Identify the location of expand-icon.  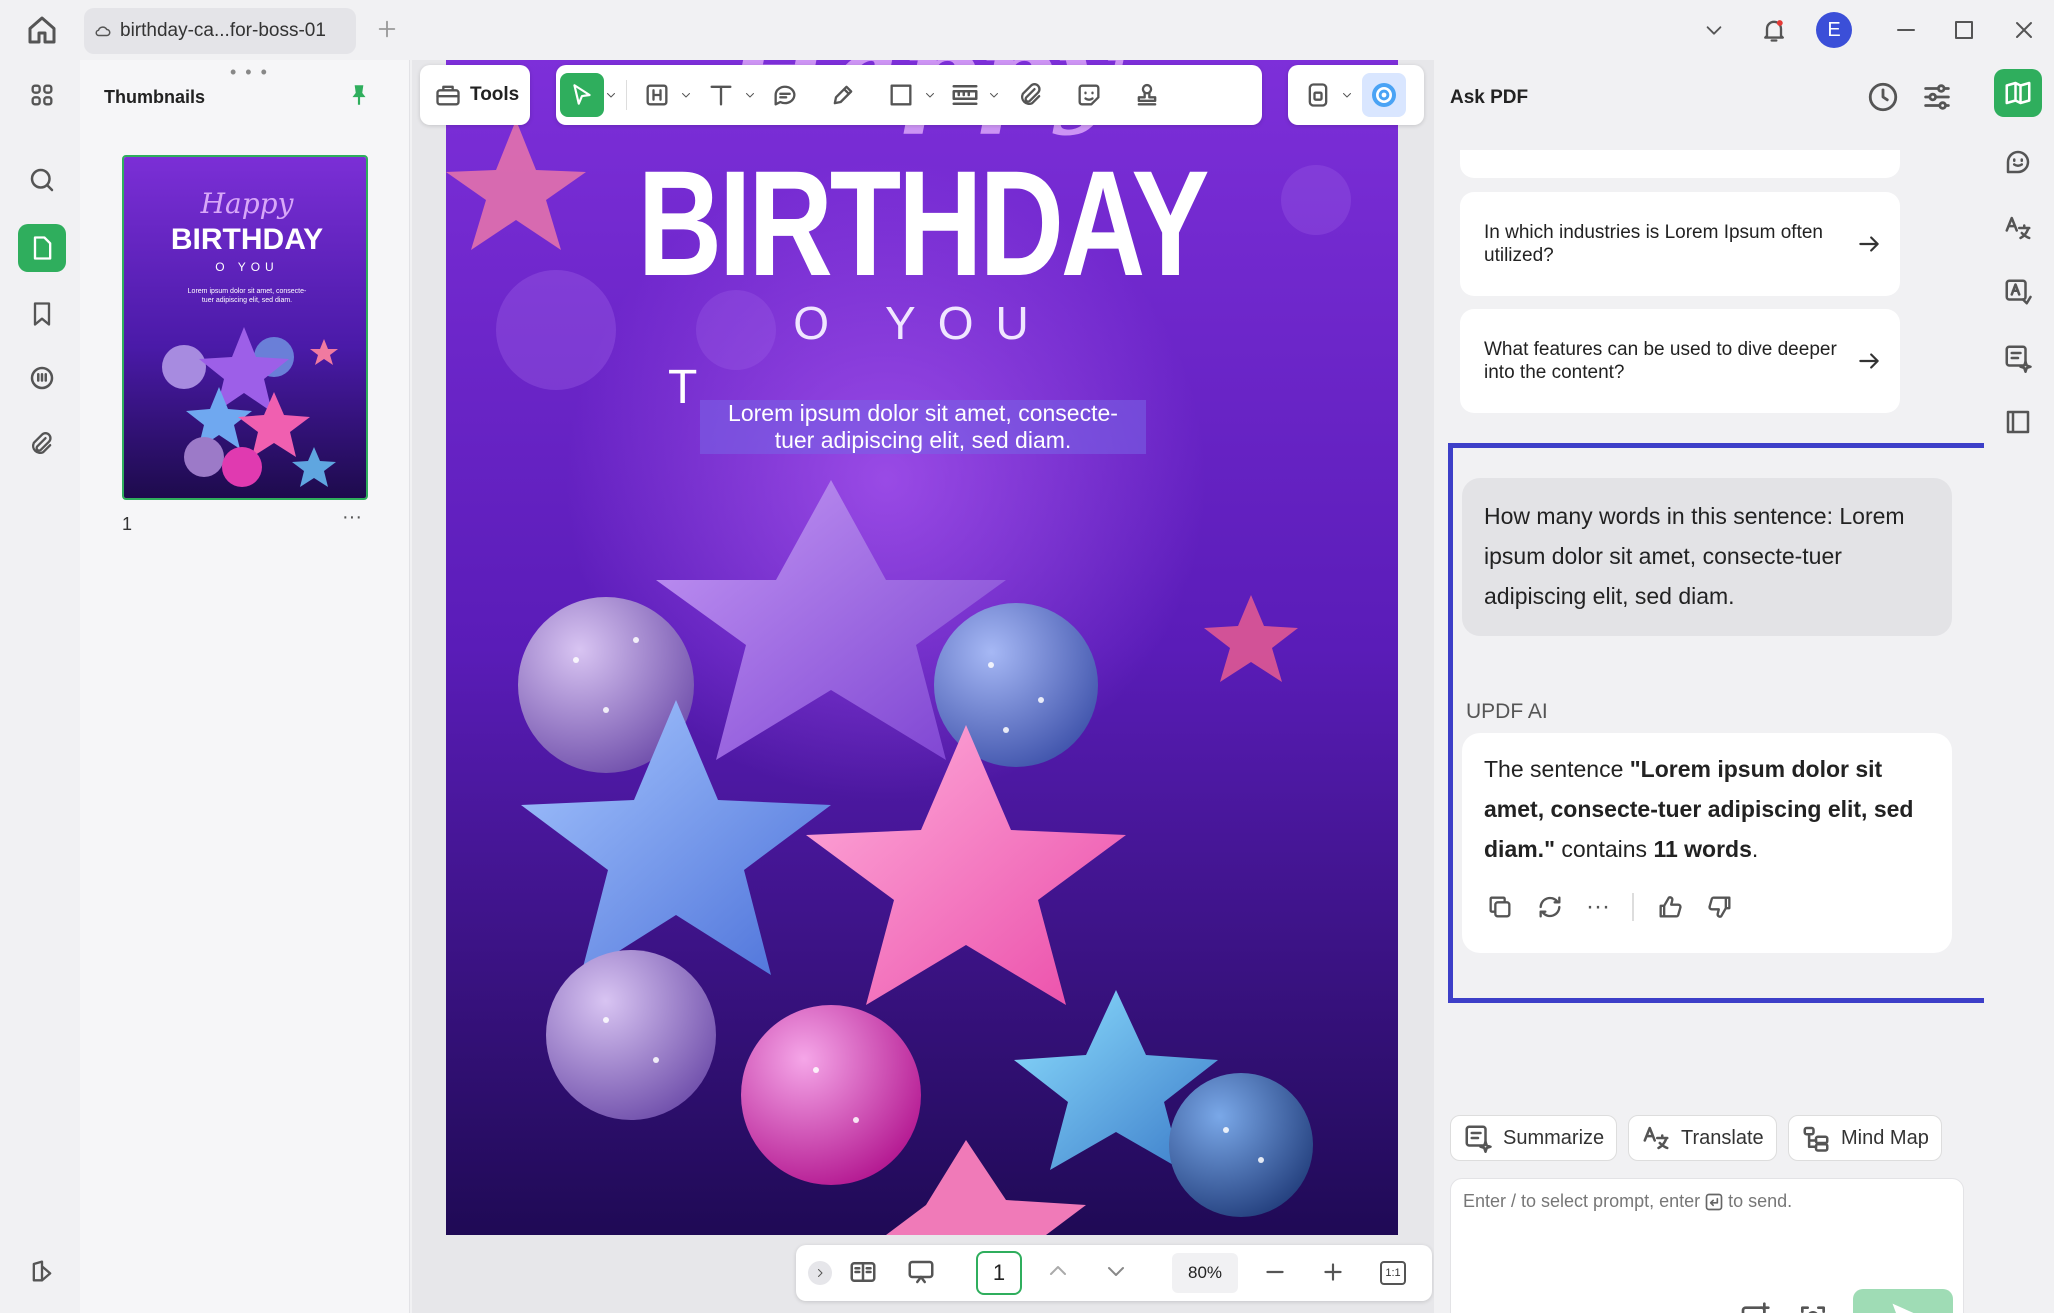
(820, 1273).